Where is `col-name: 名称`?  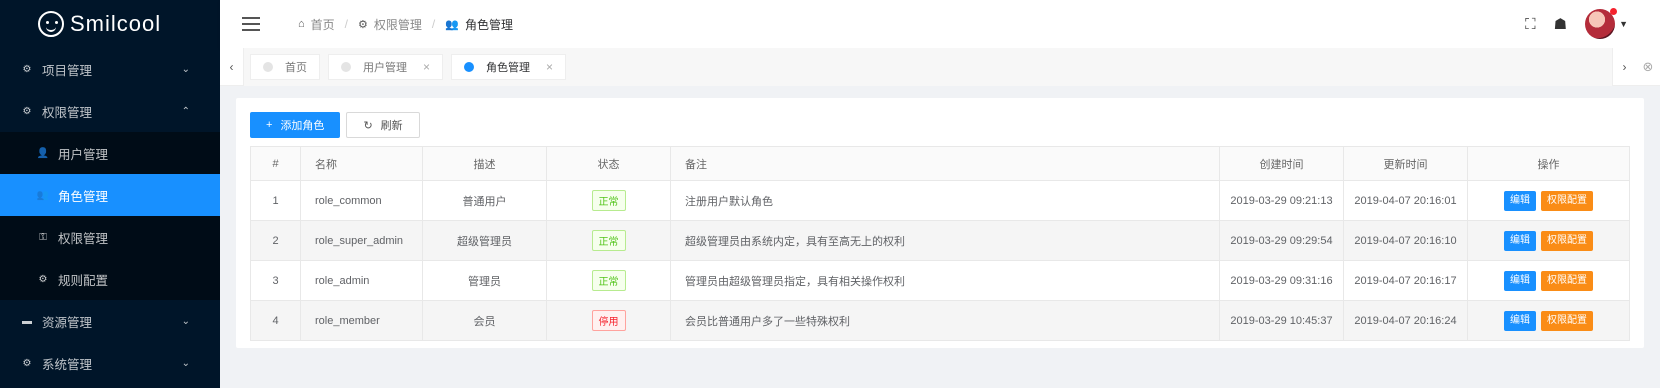 col-name: 名称 is located at coordinates (361, 163).